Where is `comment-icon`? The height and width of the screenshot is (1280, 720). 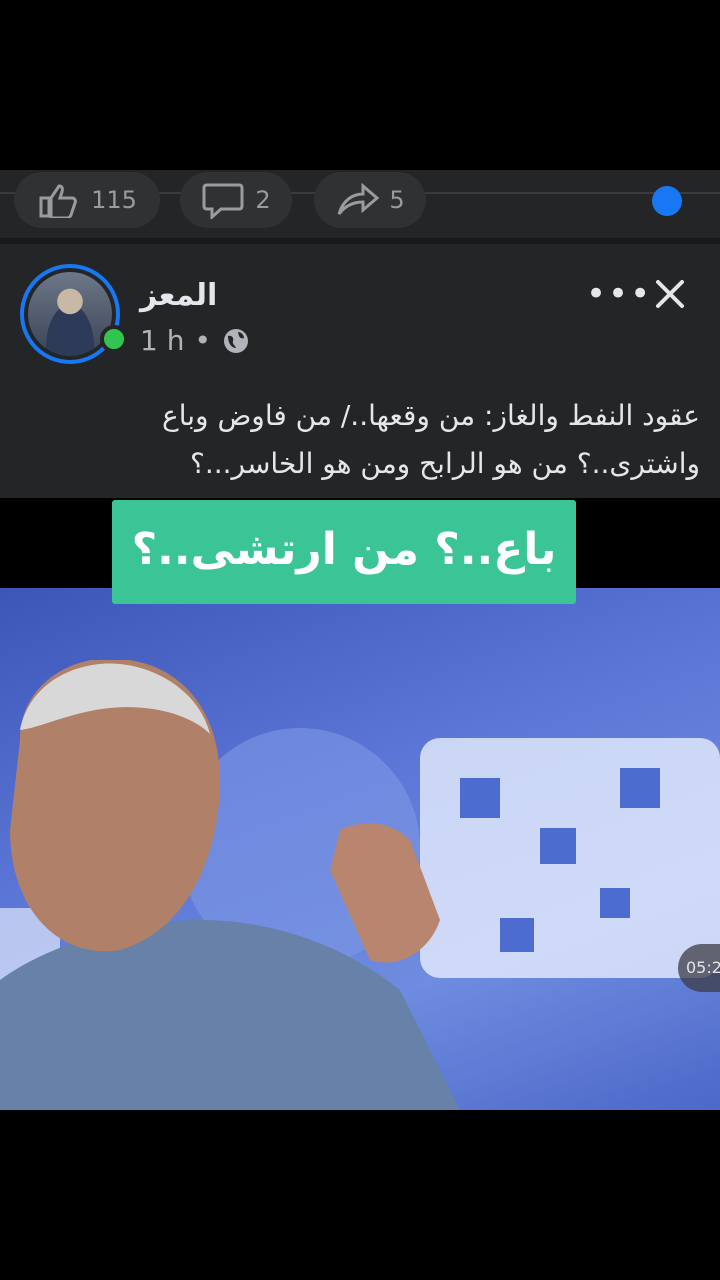
comment-icon is located at coordinates (223, 201).